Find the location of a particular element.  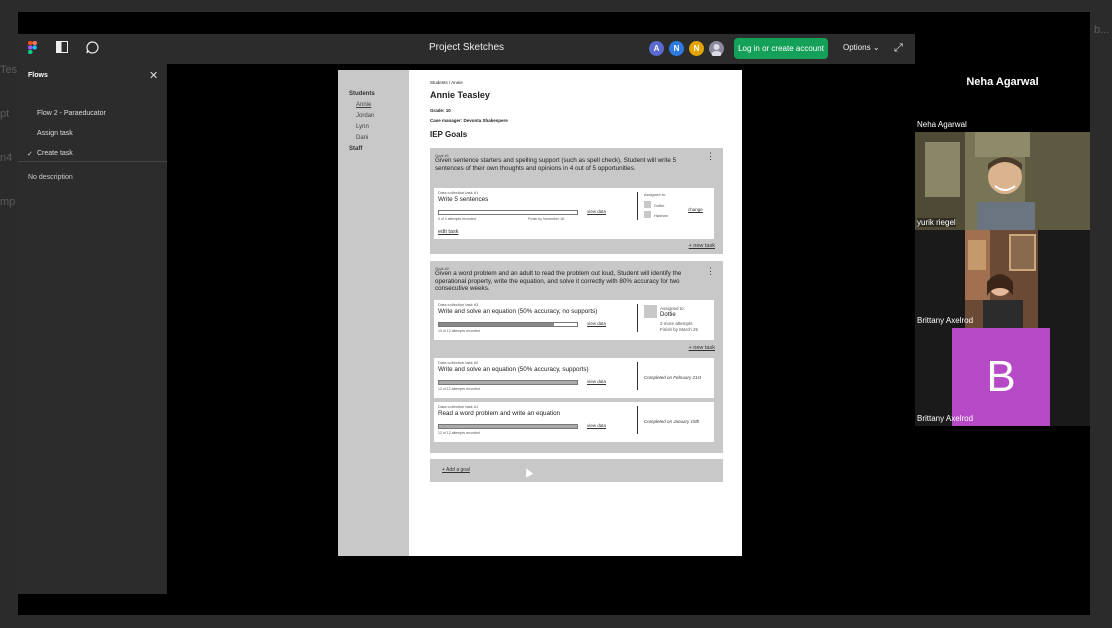

background-text: mp is located at coordinates (8, 202).